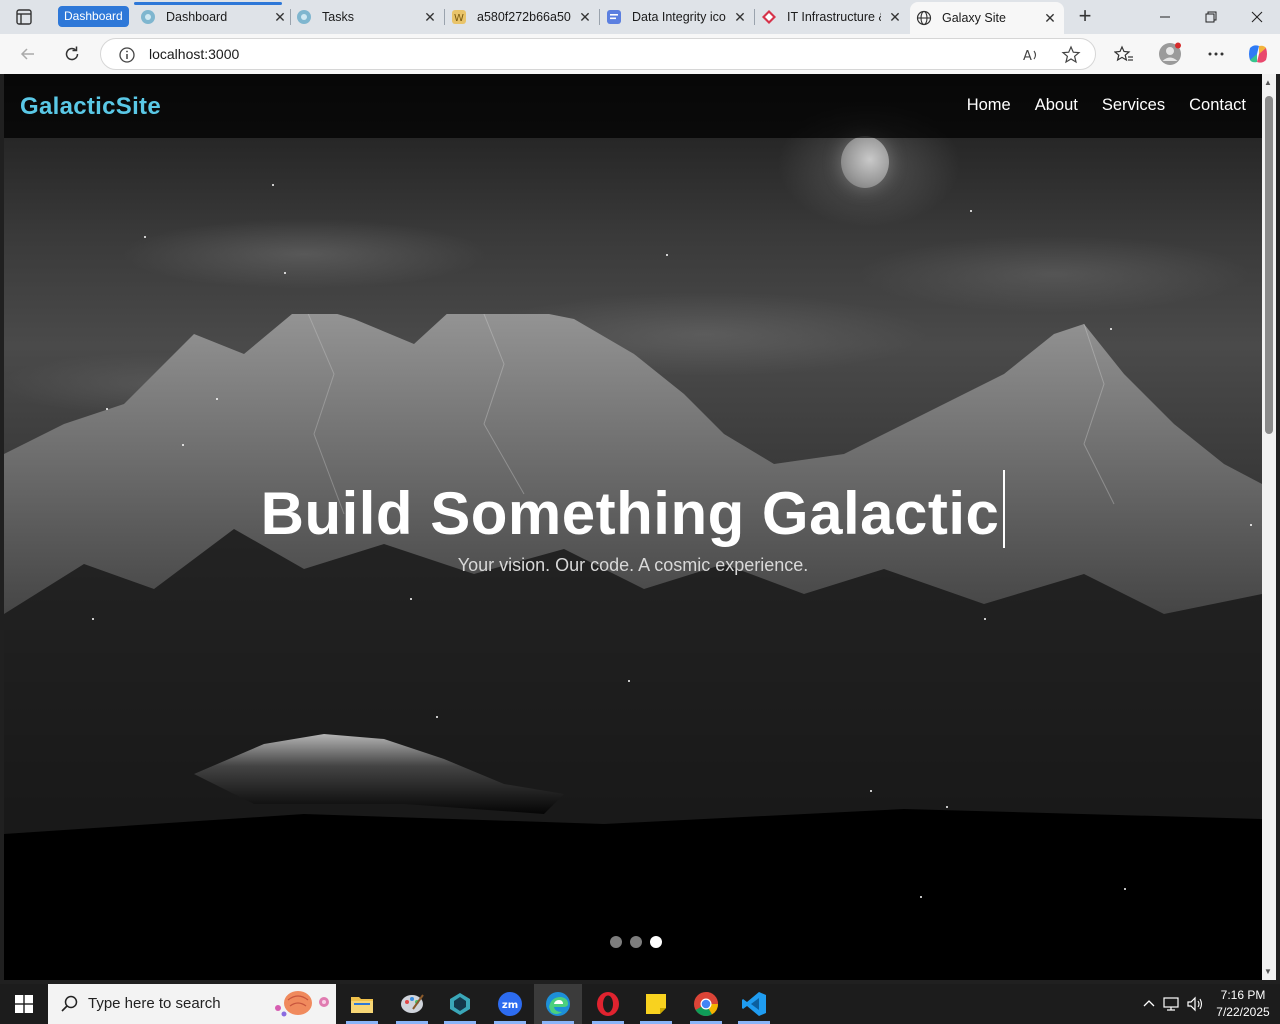 This screenshot has height=1024, width=1280. I want to click on tab-label: a580f272b66a50c, so click(524, 17).